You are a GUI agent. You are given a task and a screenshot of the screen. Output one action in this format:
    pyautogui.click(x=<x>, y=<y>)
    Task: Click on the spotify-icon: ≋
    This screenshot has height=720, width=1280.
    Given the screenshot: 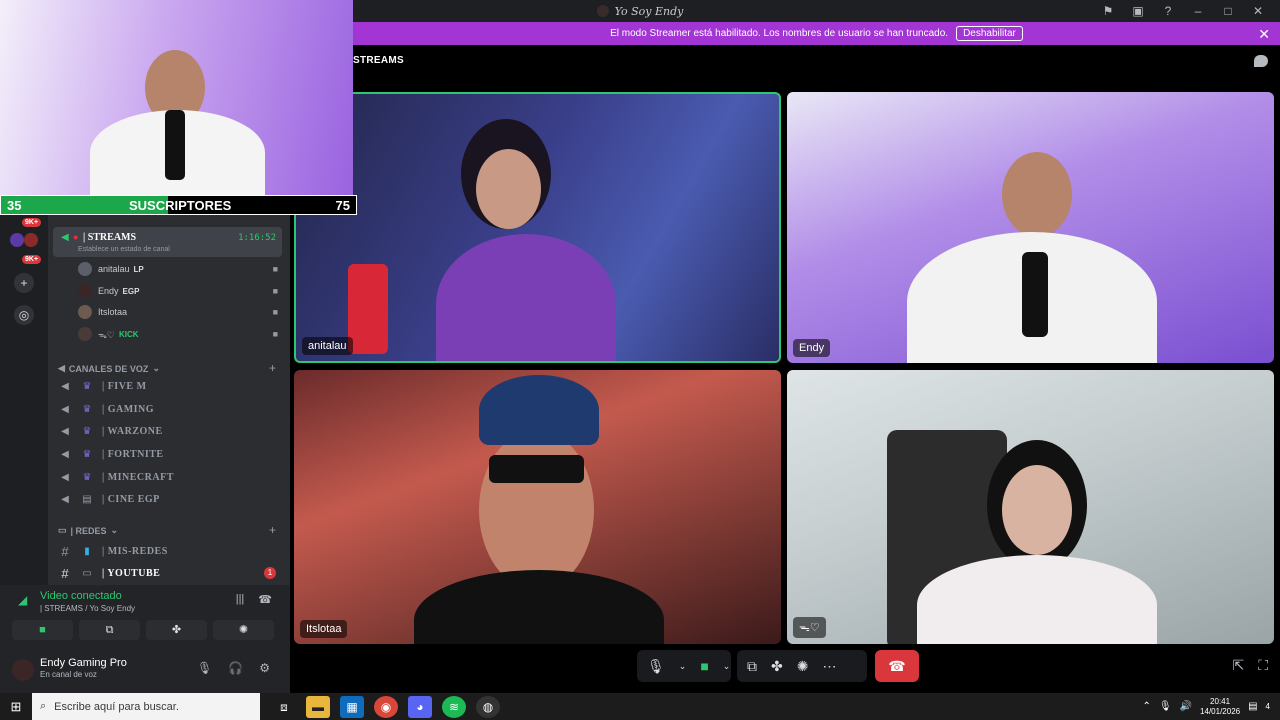 What is the action you would take?
    pyautogui.click(x=454, y=706)
    